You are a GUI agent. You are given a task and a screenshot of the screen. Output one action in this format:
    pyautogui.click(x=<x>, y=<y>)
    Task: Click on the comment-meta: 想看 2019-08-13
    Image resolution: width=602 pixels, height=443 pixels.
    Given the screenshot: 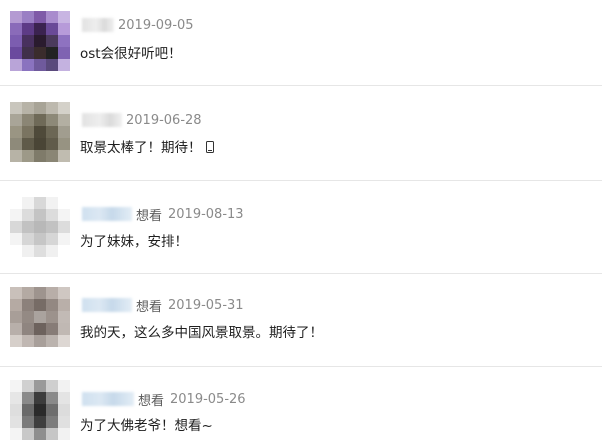 What is the action you would take?
    pyautogui.click(x=163, y=214)
    